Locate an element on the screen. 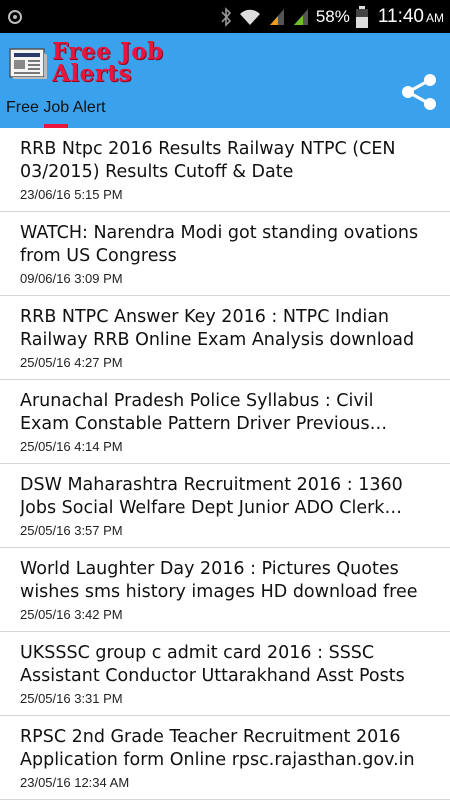 The image size is (450, 800). tab-bar: Free Job Alert is located at coordinates (56, 110).